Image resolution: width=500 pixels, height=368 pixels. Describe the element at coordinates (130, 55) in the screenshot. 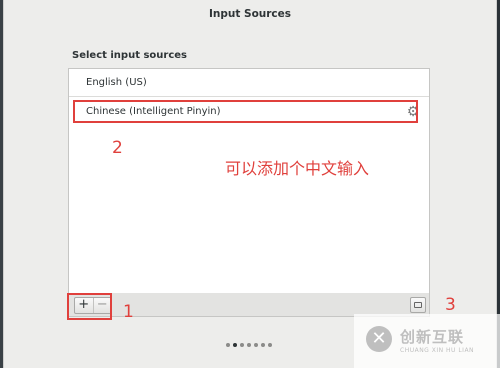

I see `section-label: Select input sources` at that location.